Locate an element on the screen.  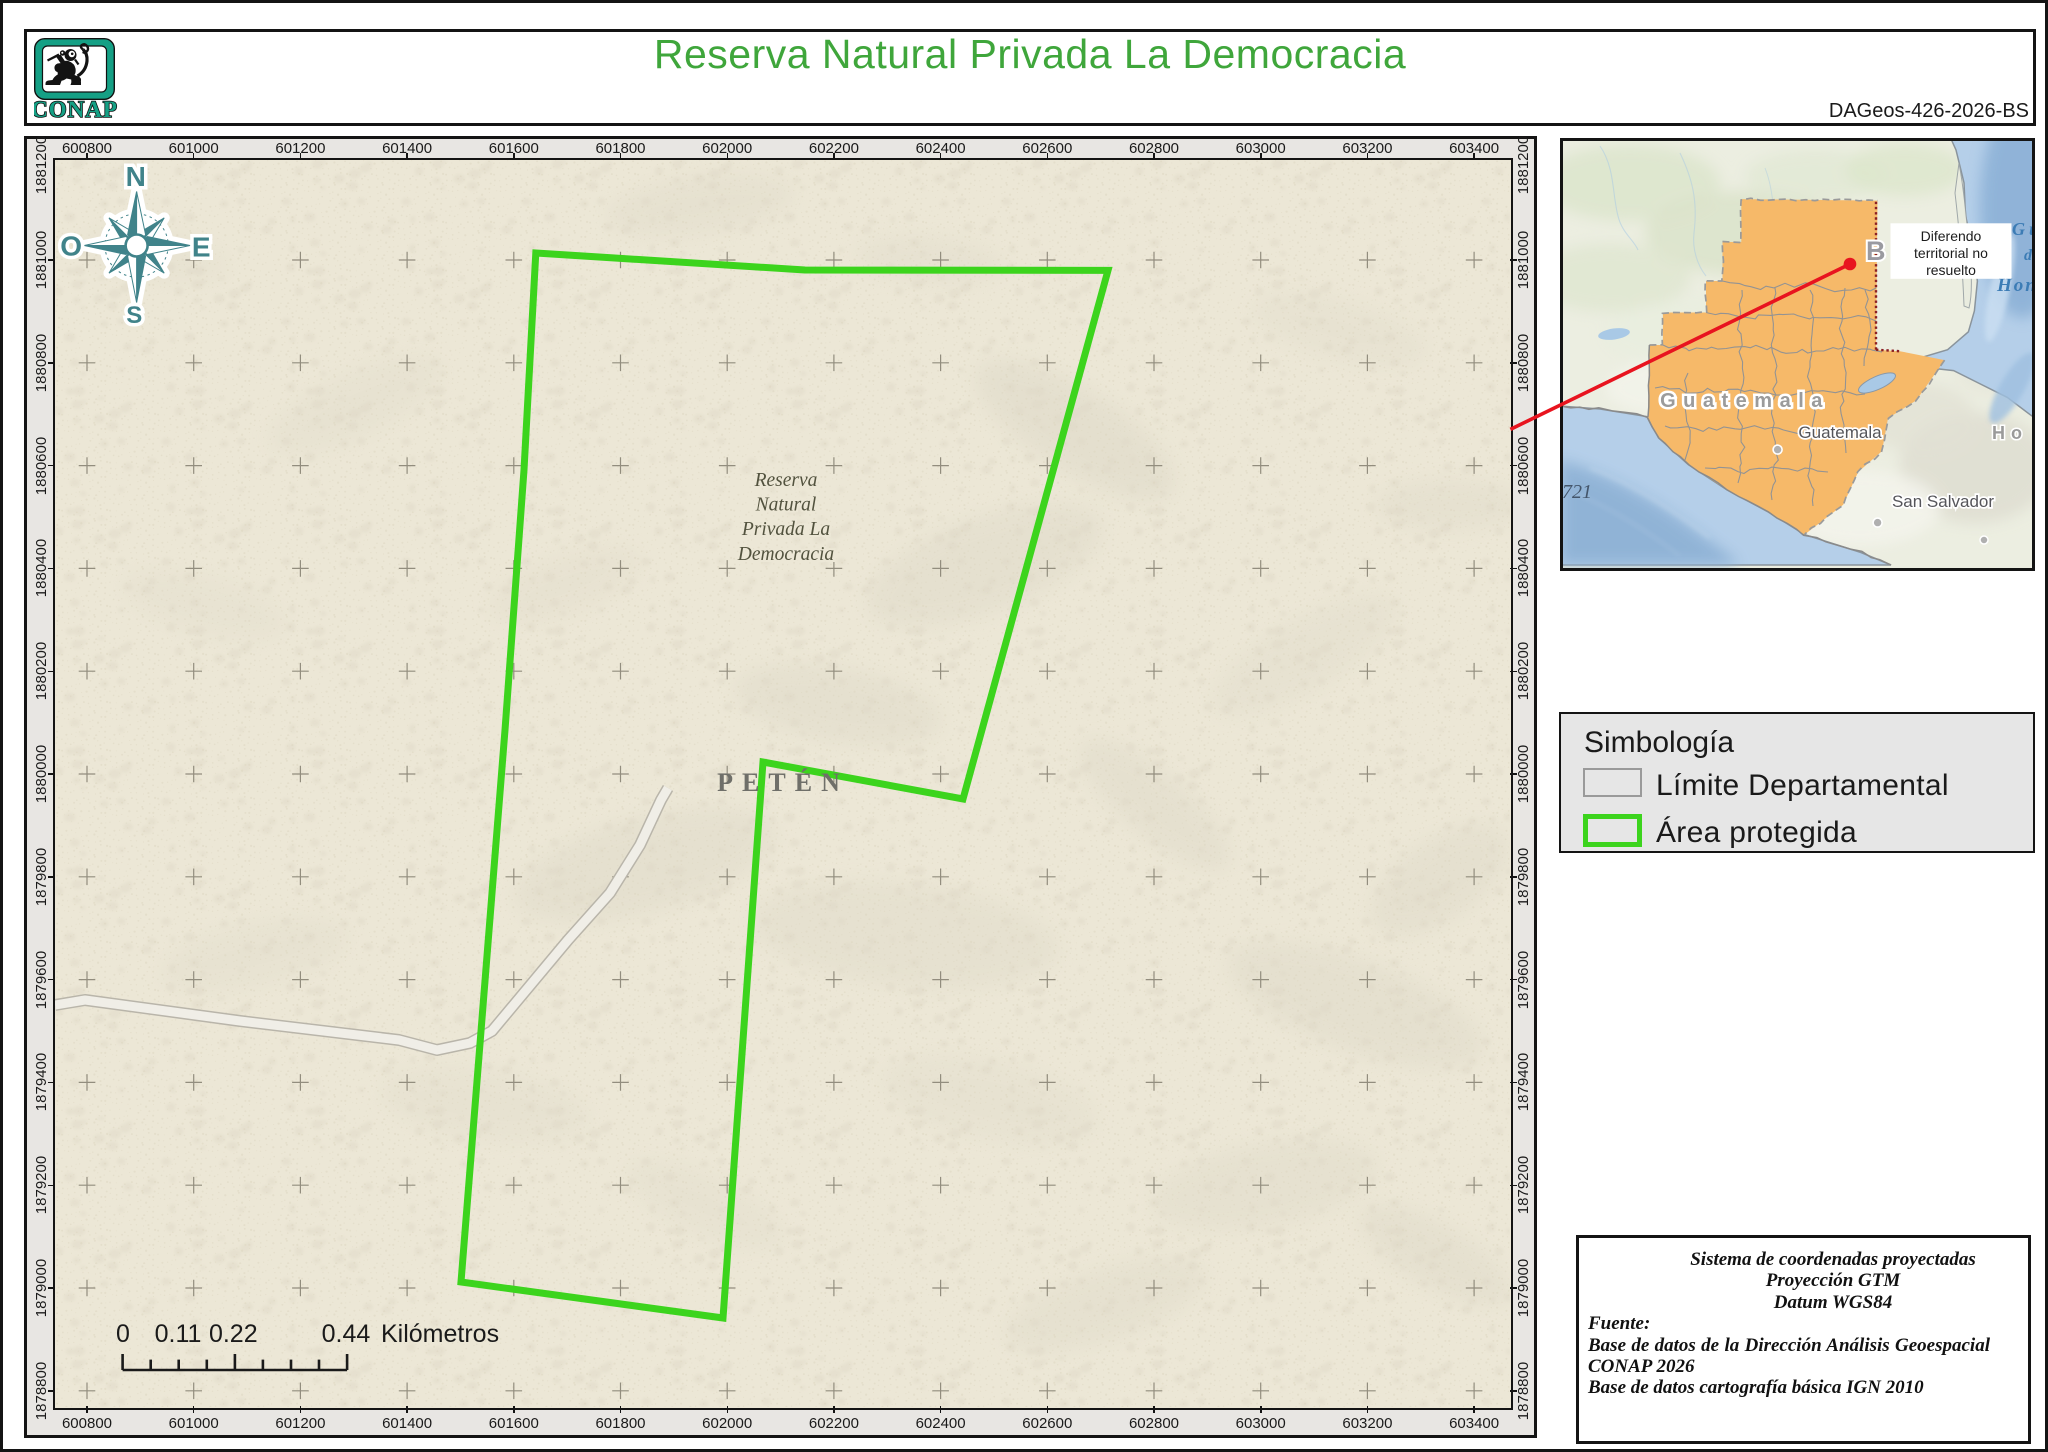
svg-text: Privada La is located at coordinates (786, 529).